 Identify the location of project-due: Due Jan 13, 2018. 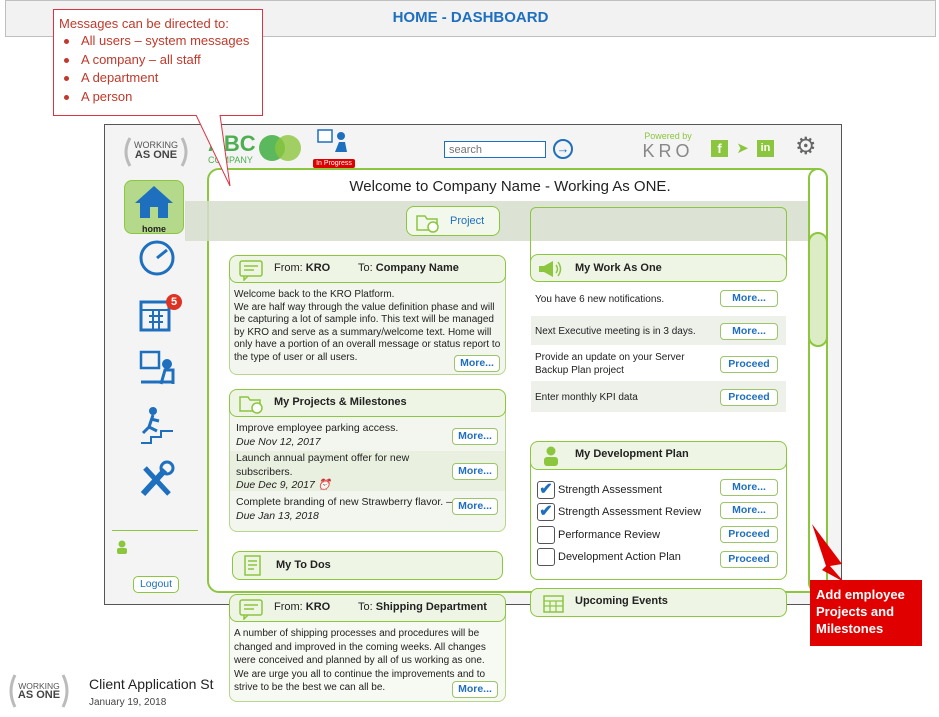
(277, 515).